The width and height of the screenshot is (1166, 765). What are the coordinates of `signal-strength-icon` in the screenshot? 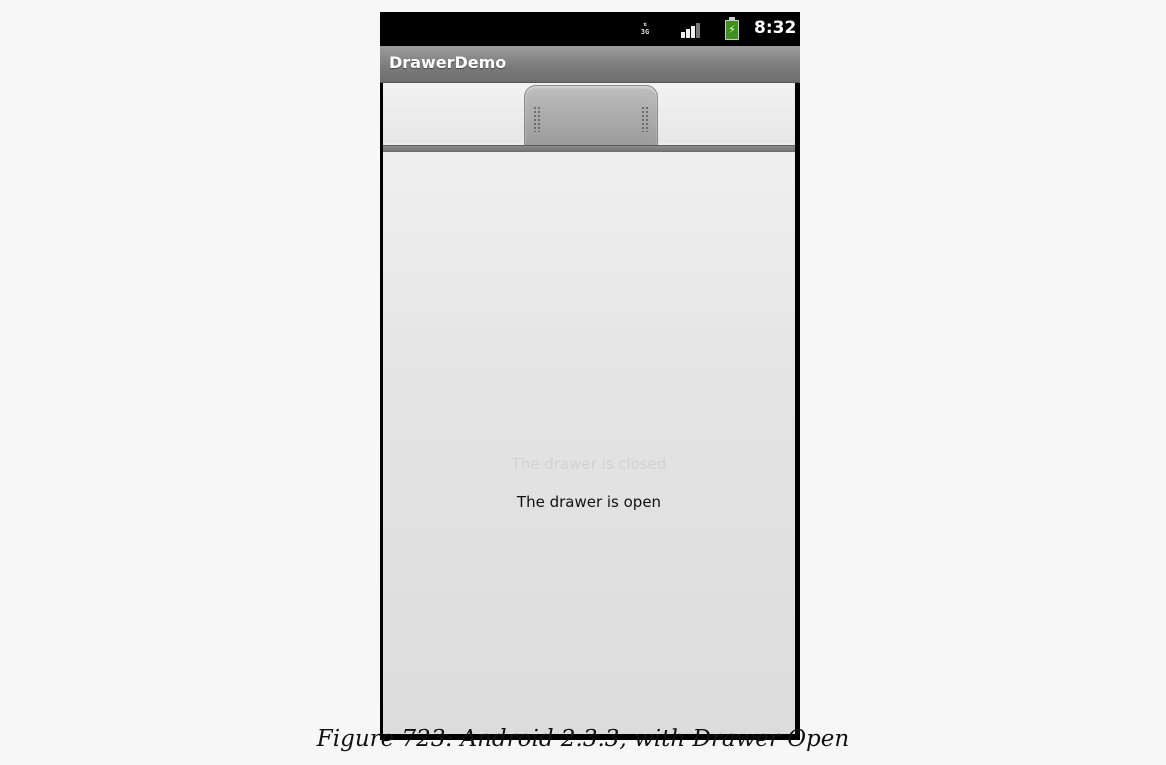 It's located at (692, 30).